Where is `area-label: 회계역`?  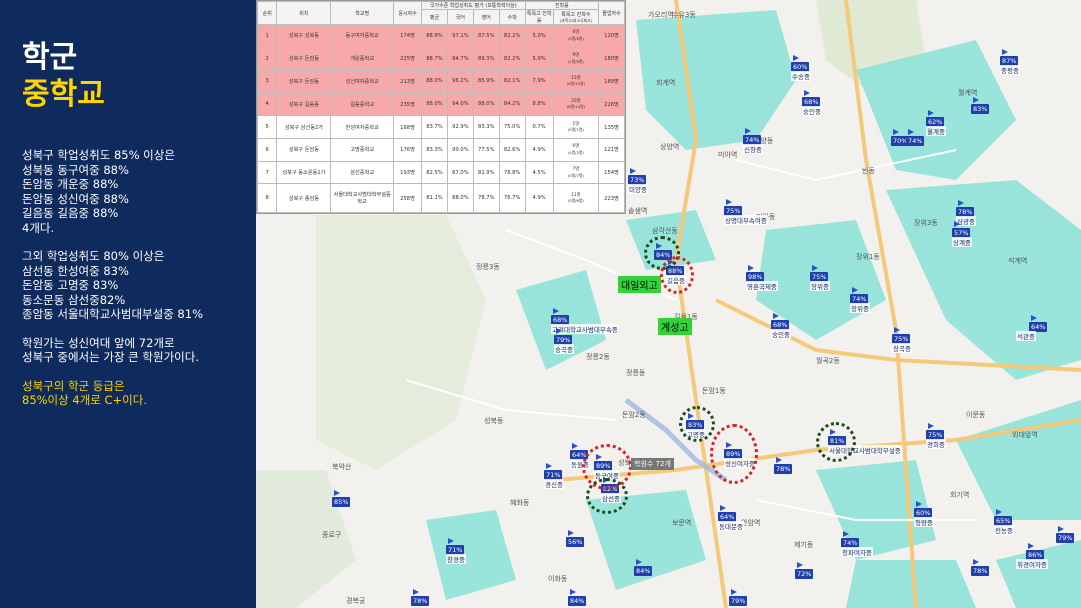 area-label: 회계역 is located at coordinates (666, 83).